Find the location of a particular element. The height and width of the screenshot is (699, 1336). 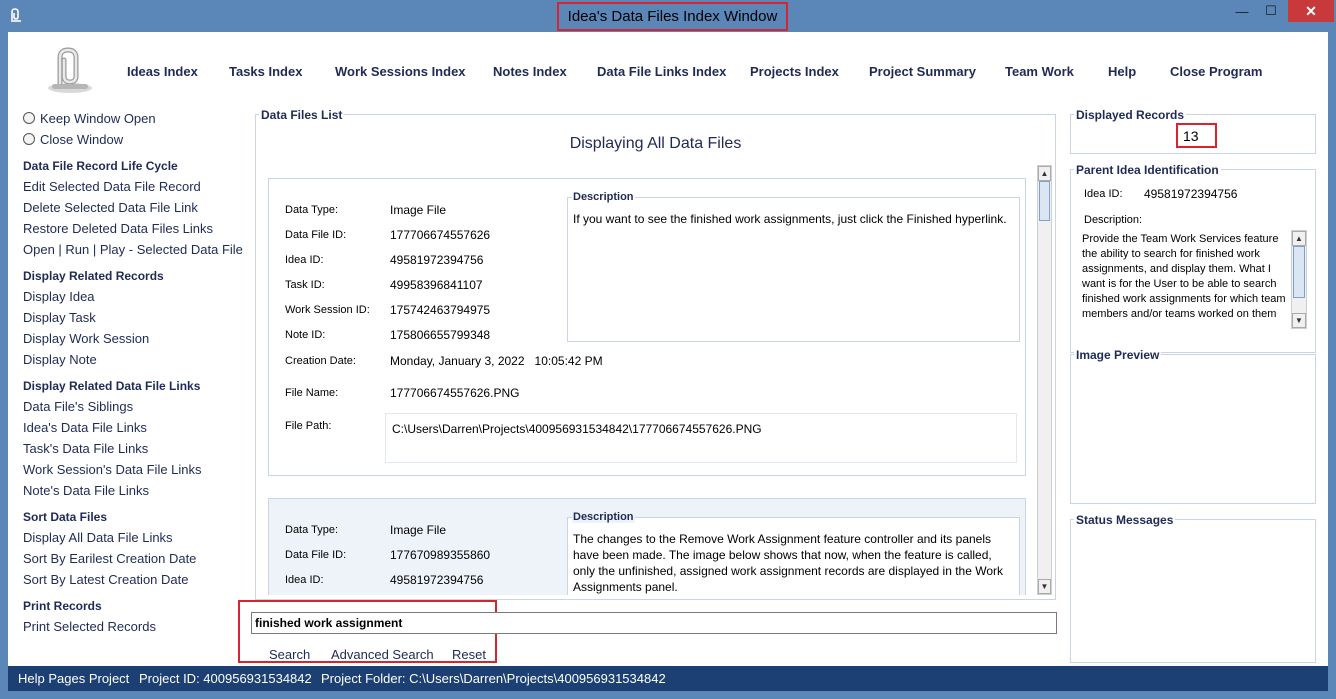

app-icon is located at coordinates (16, 15).